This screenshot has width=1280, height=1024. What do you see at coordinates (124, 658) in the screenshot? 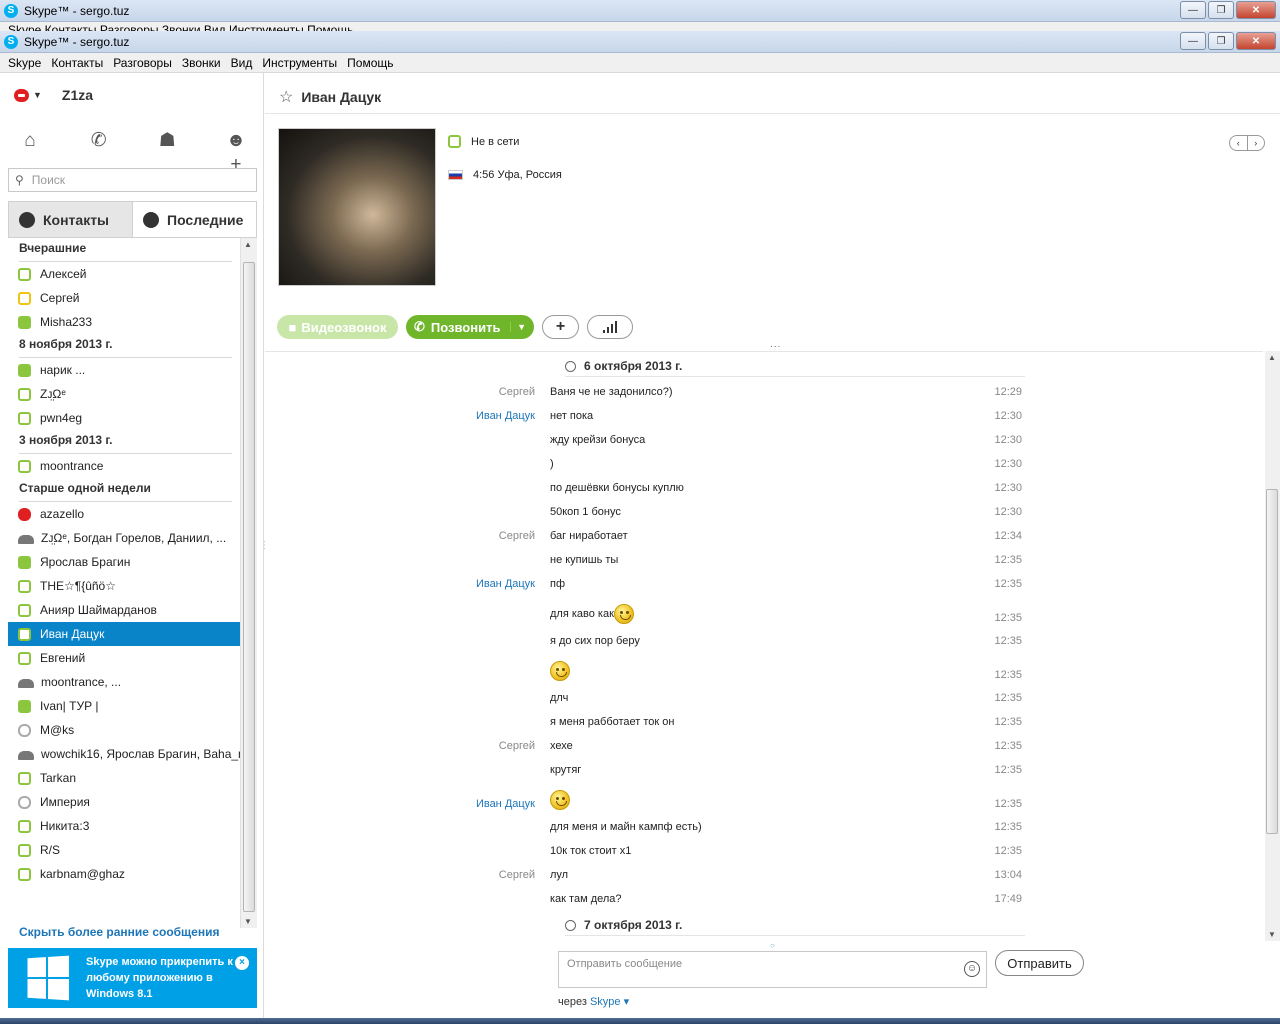
I see `contact-item: Евгений` at bounding box center [124, 658].